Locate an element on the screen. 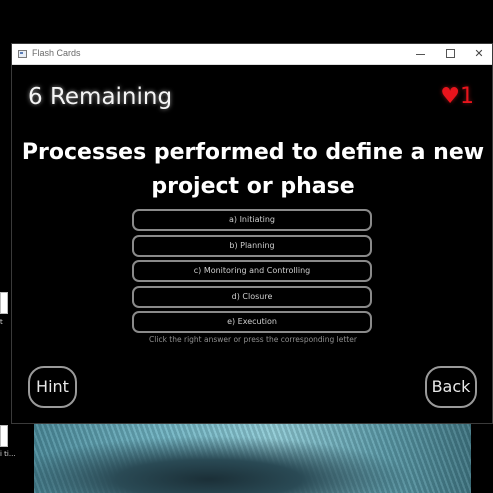  maximize-icon is located at coordinates (450, 53).